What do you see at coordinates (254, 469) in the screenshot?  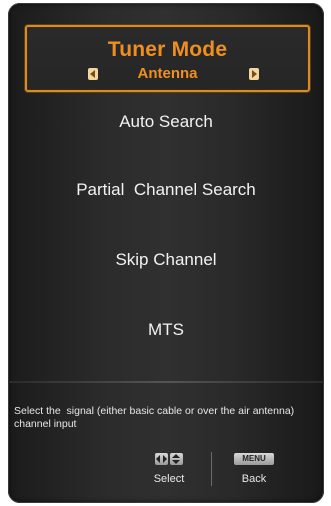 I see `back-hint: MENU Back` at bounding box center [254, 469].